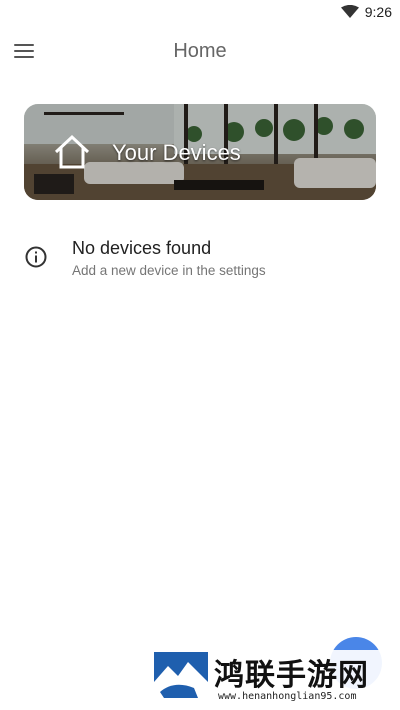 This screenshot has width=400, height=710. I want to click on empty-subtitle: Add a new device in the settings, so click(169, 270).